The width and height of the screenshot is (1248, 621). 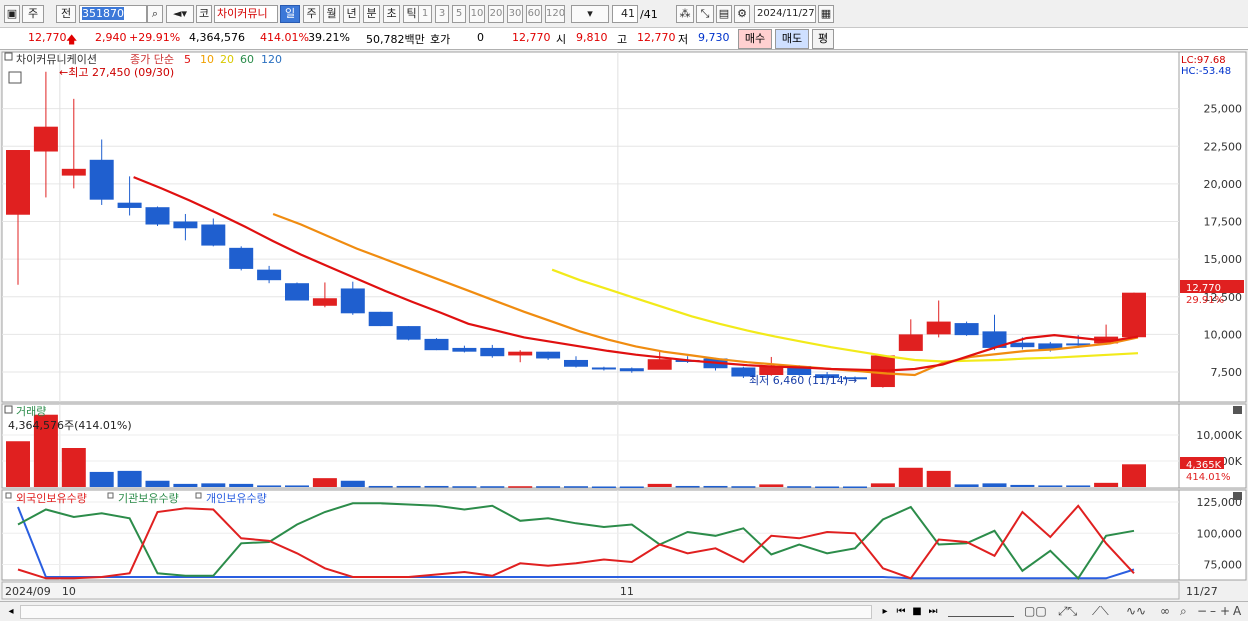 What do you see at coordinates (1136, 611) in the screenshot?
I see `wave-tool-icon: ∿∿` at bounding box center [1136, 611].